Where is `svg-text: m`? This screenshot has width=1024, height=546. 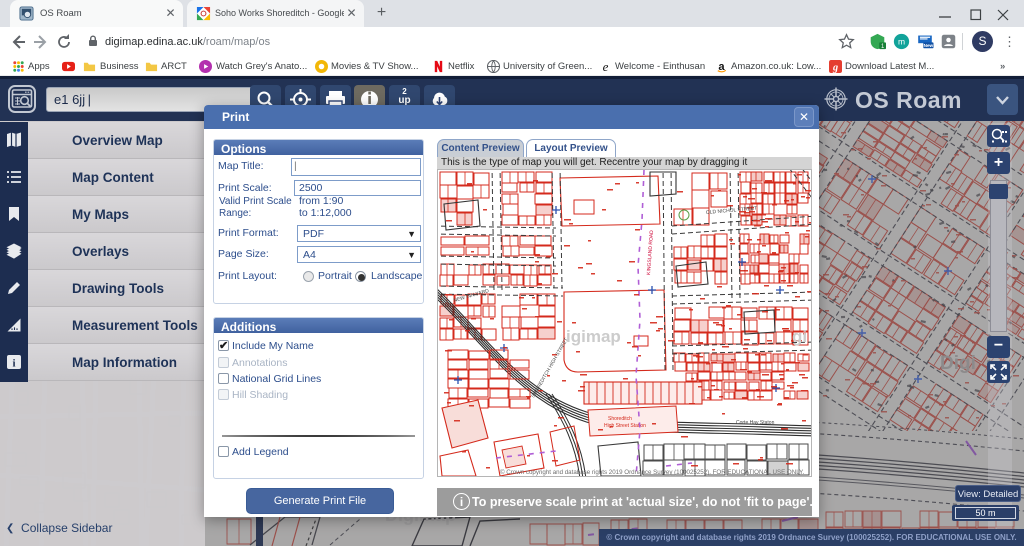 svg-text: m is located at coordinates (901, 41).